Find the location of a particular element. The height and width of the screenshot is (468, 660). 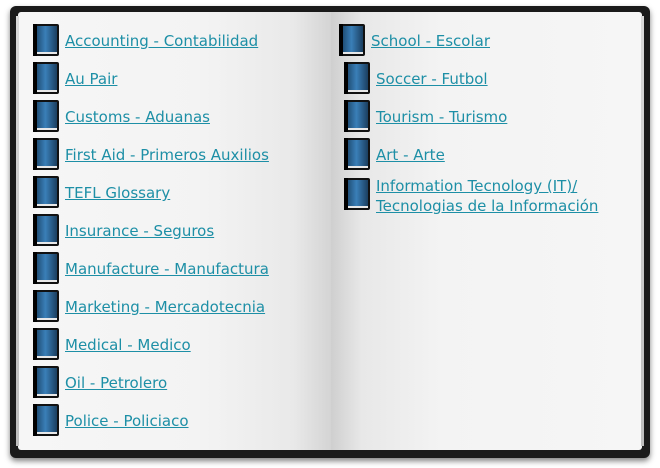

list-item: TEFL Glossary is located at coordinates (101, 192).